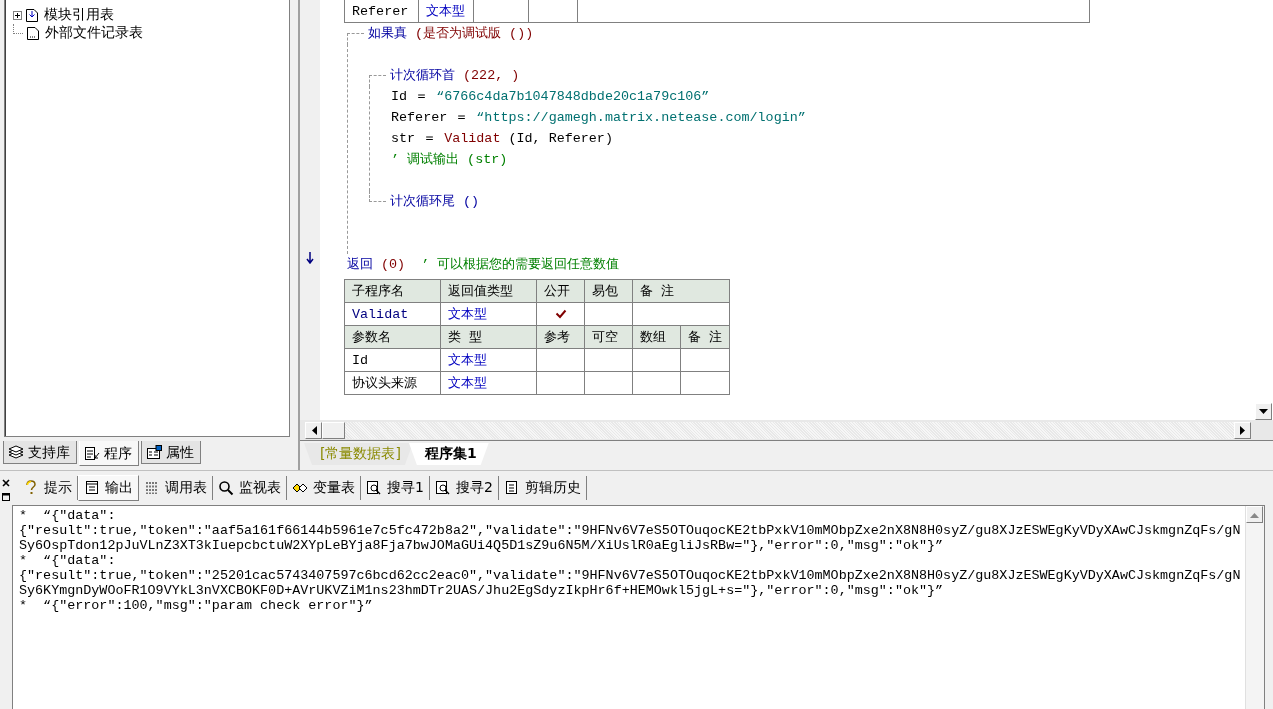 This screenshot has height=709, width=1273. I want to click on caret-right-icon, so click(1242, 430).